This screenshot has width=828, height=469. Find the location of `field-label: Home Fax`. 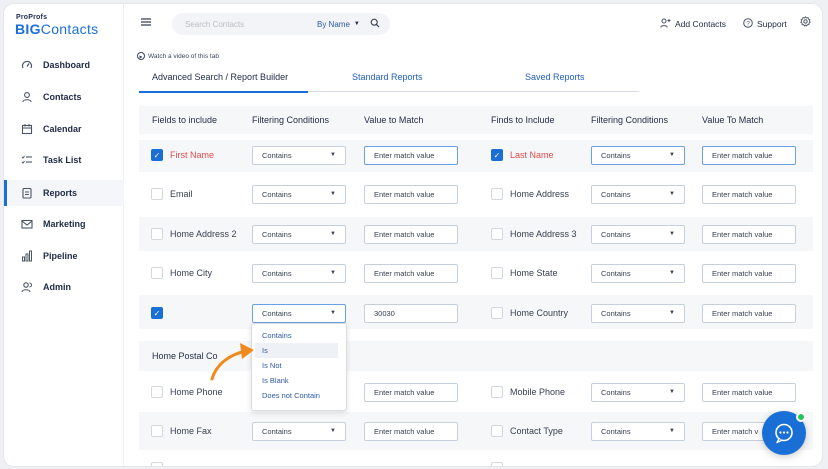

field-label: Home Fax is located at coordinates (191, 431).